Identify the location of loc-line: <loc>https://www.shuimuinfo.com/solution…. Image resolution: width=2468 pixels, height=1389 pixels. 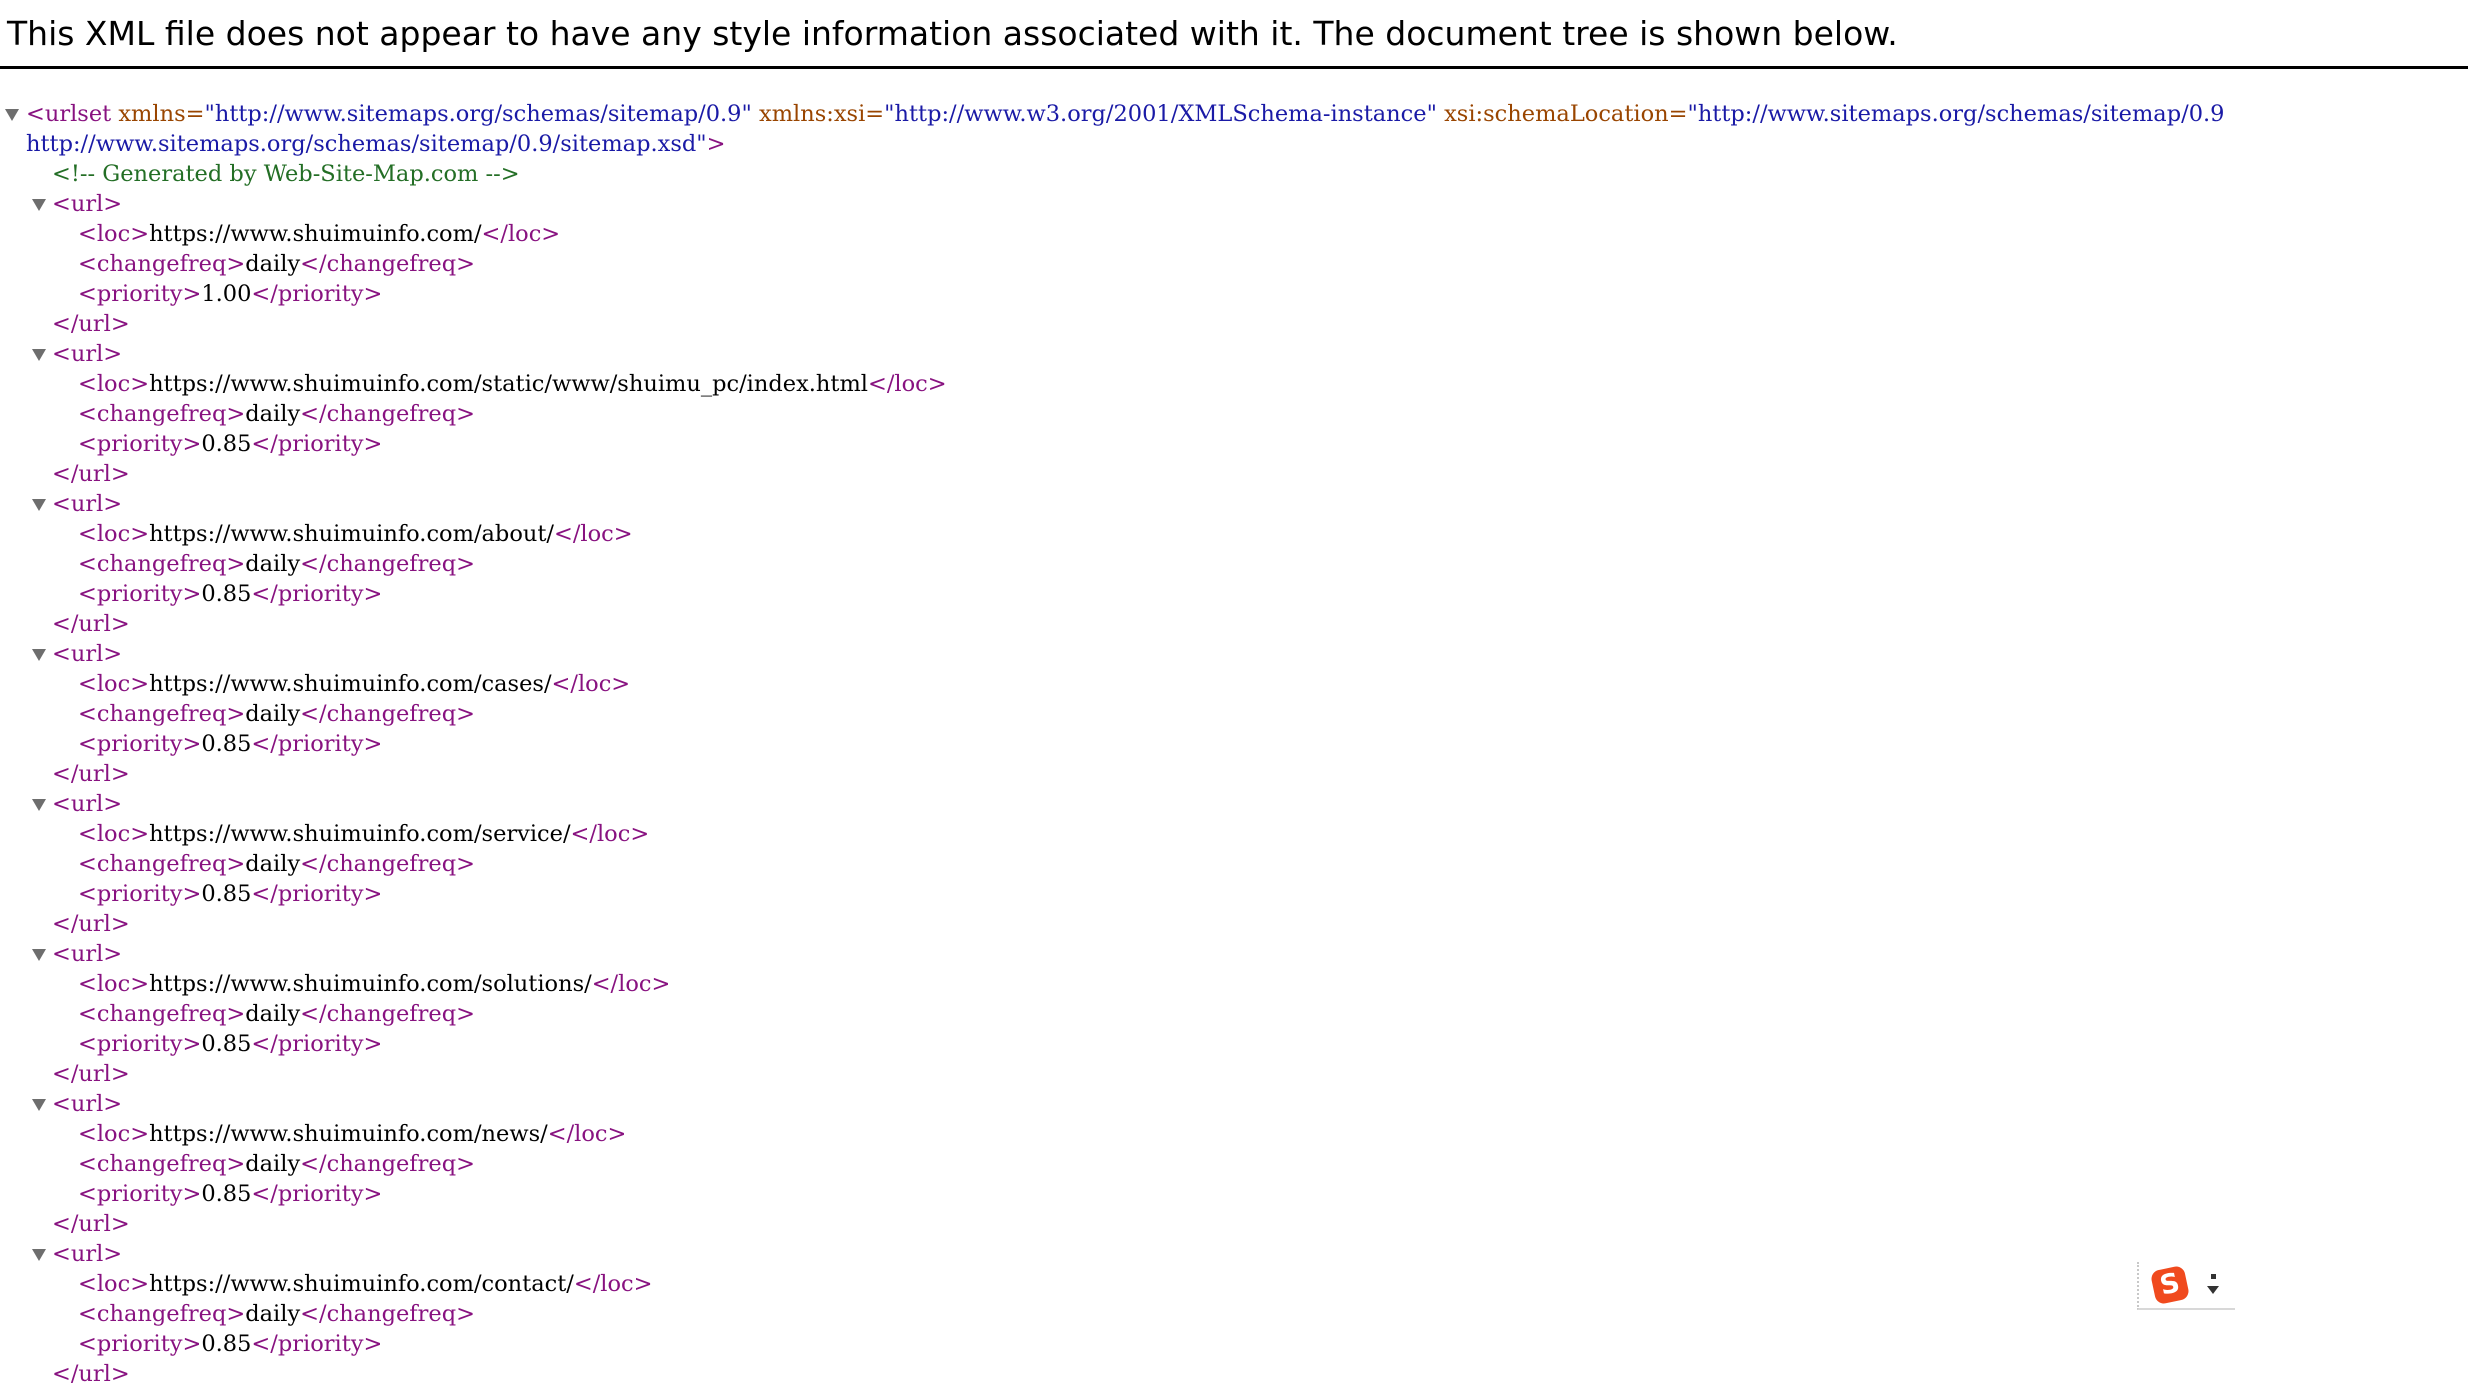
(1234, 984).